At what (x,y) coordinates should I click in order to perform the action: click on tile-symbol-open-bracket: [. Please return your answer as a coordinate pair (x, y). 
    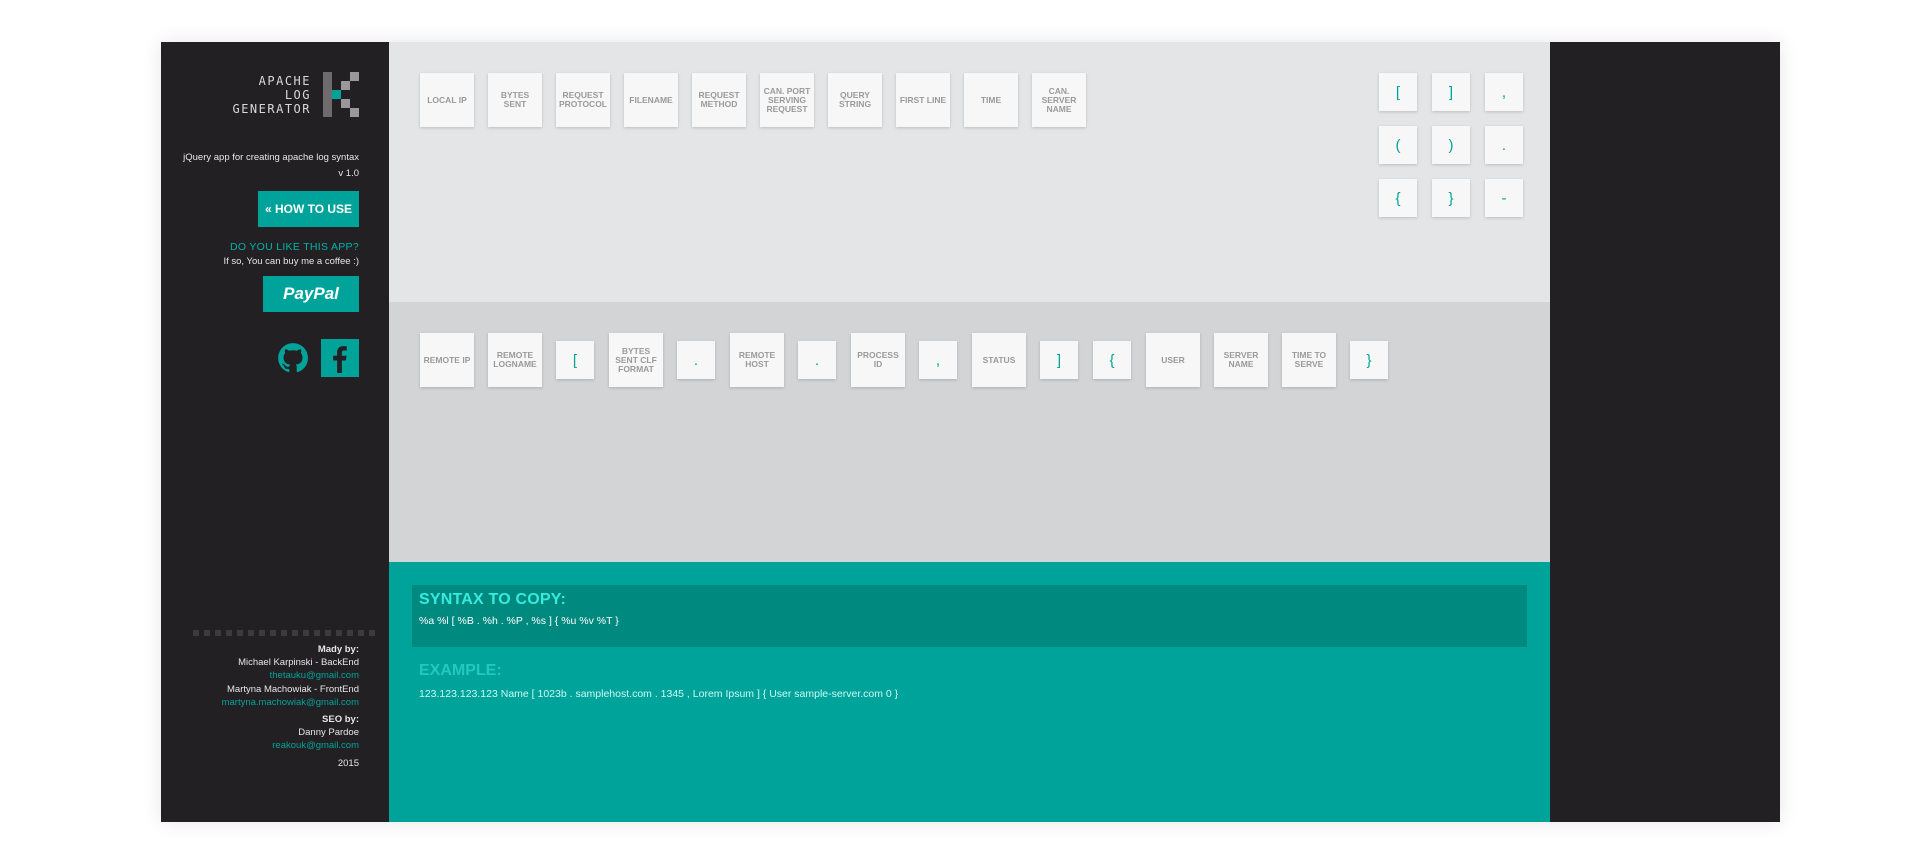
    Looking at the image, I should click on (1398, 92).